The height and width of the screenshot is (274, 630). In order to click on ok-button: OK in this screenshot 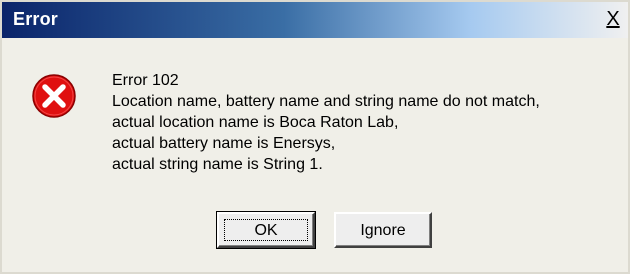, I will do `click(266, 230)`.